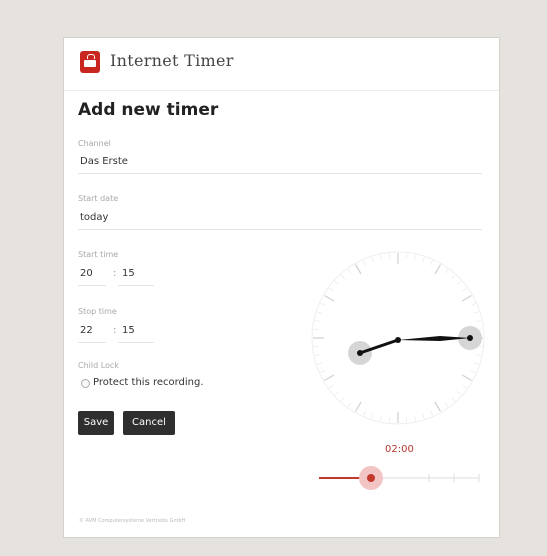 The image size is (547, 556). Describe the element at coordinates (90, 62) in the screenshot. I see `tv-icon` at that location.